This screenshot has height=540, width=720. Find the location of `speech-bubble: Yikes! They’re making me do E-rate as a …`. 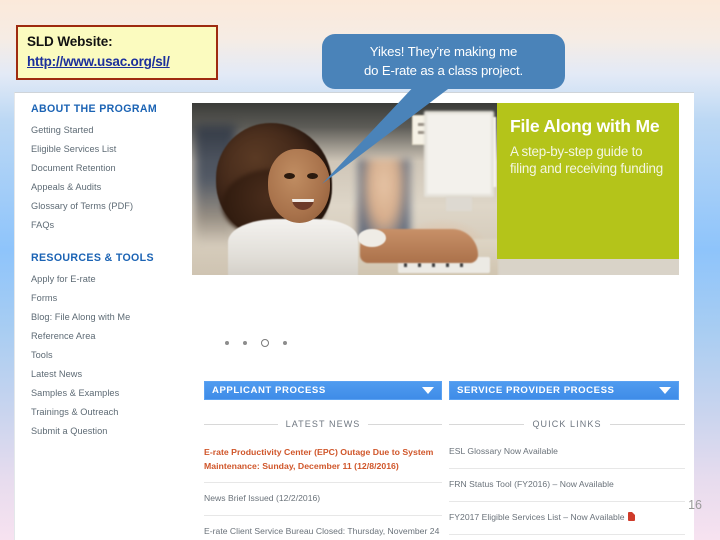

speech-bubble: Yikes! They’re making me do E-rate as a … is located at coordinates (443, 61).